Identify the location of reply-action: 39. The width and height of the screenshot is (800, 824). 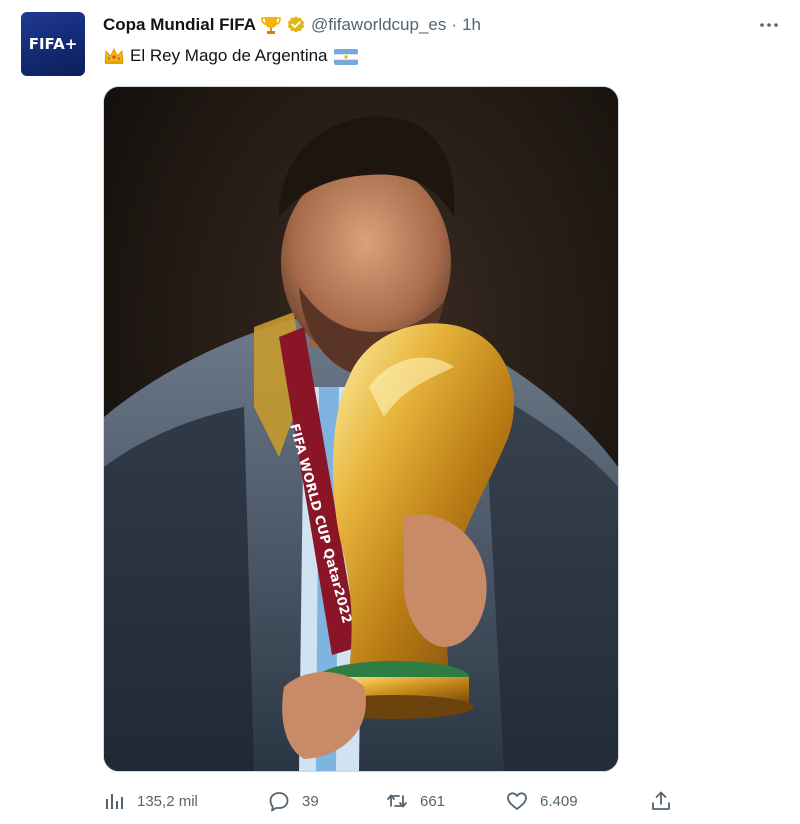
(293, 801).